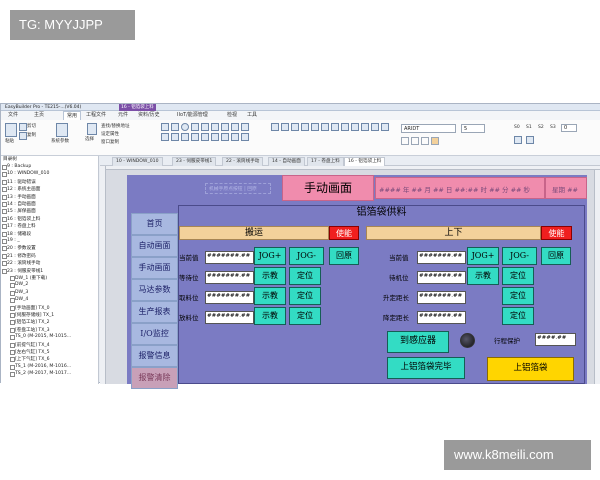 The height and width of the screenshot is (480, 600). Describe the element at coordinates (235, 137) in the screenshot. I see `trend-icon` at that location.